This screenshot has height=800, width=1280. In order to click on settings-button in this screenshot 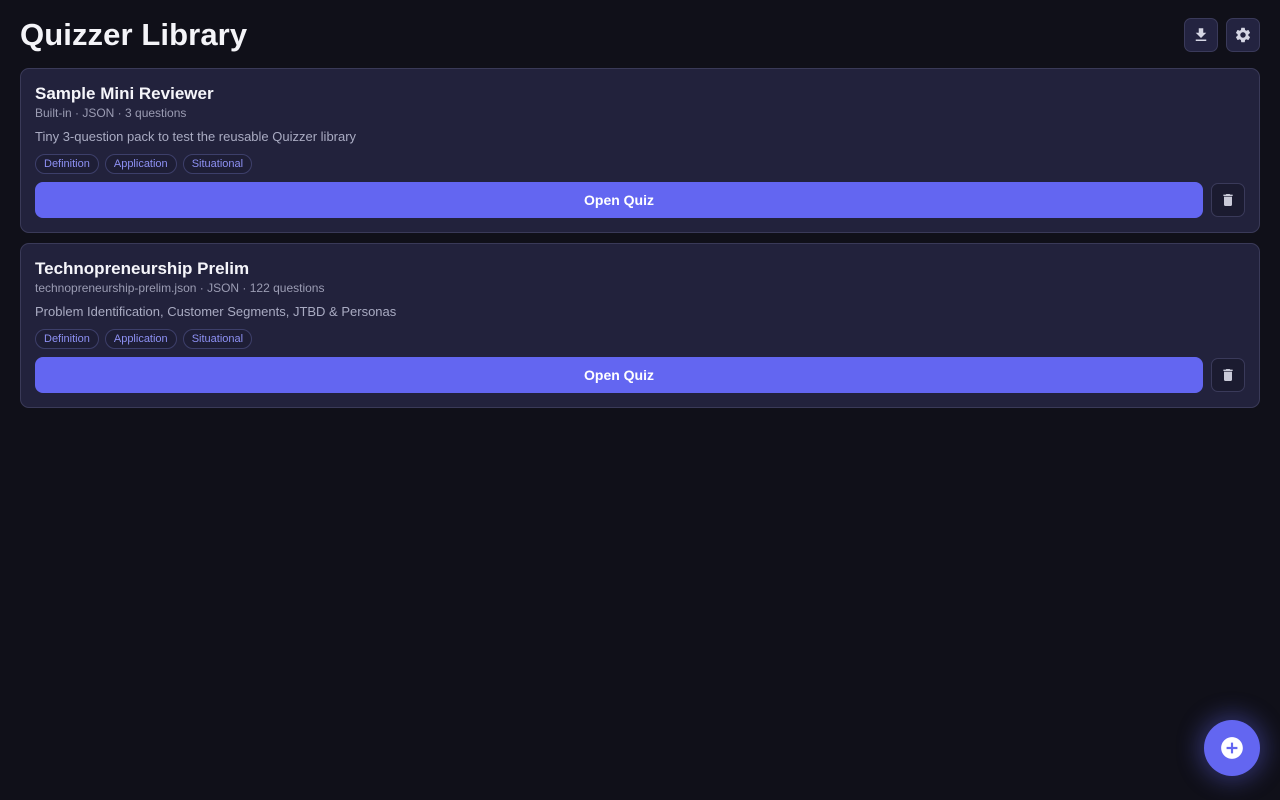, I will do `click(1243, 35)`.